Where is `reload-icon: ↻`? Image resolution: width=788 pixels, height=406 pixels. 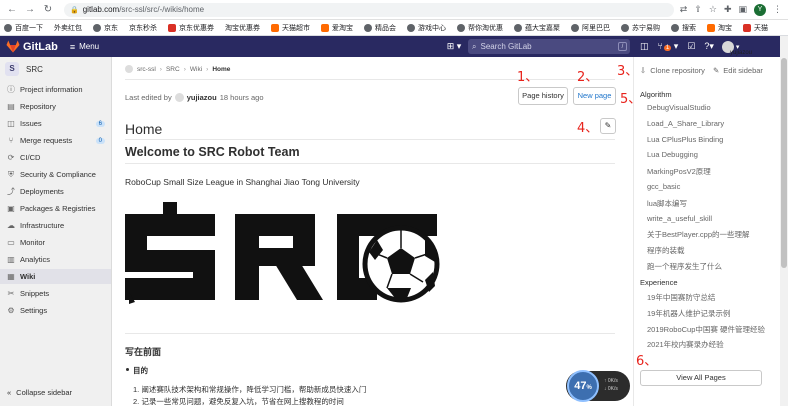 reload-icon: ↻ is located at coordinates (48, 10).